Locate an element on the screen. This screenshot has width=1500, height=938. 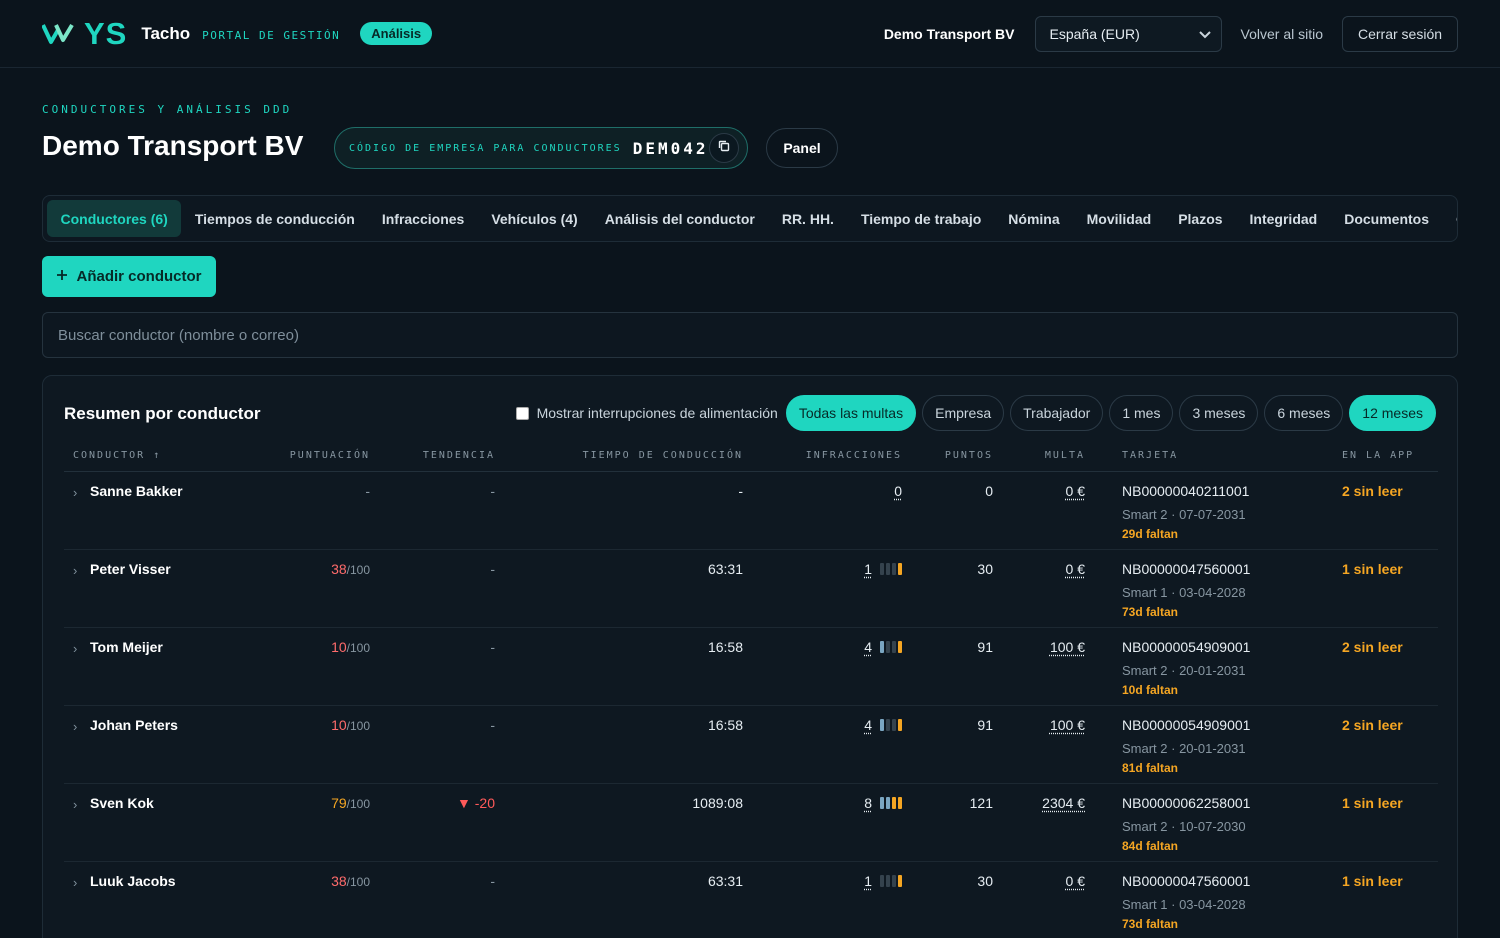
col-app: EN LA APP is located at coordinates (1378, 455).